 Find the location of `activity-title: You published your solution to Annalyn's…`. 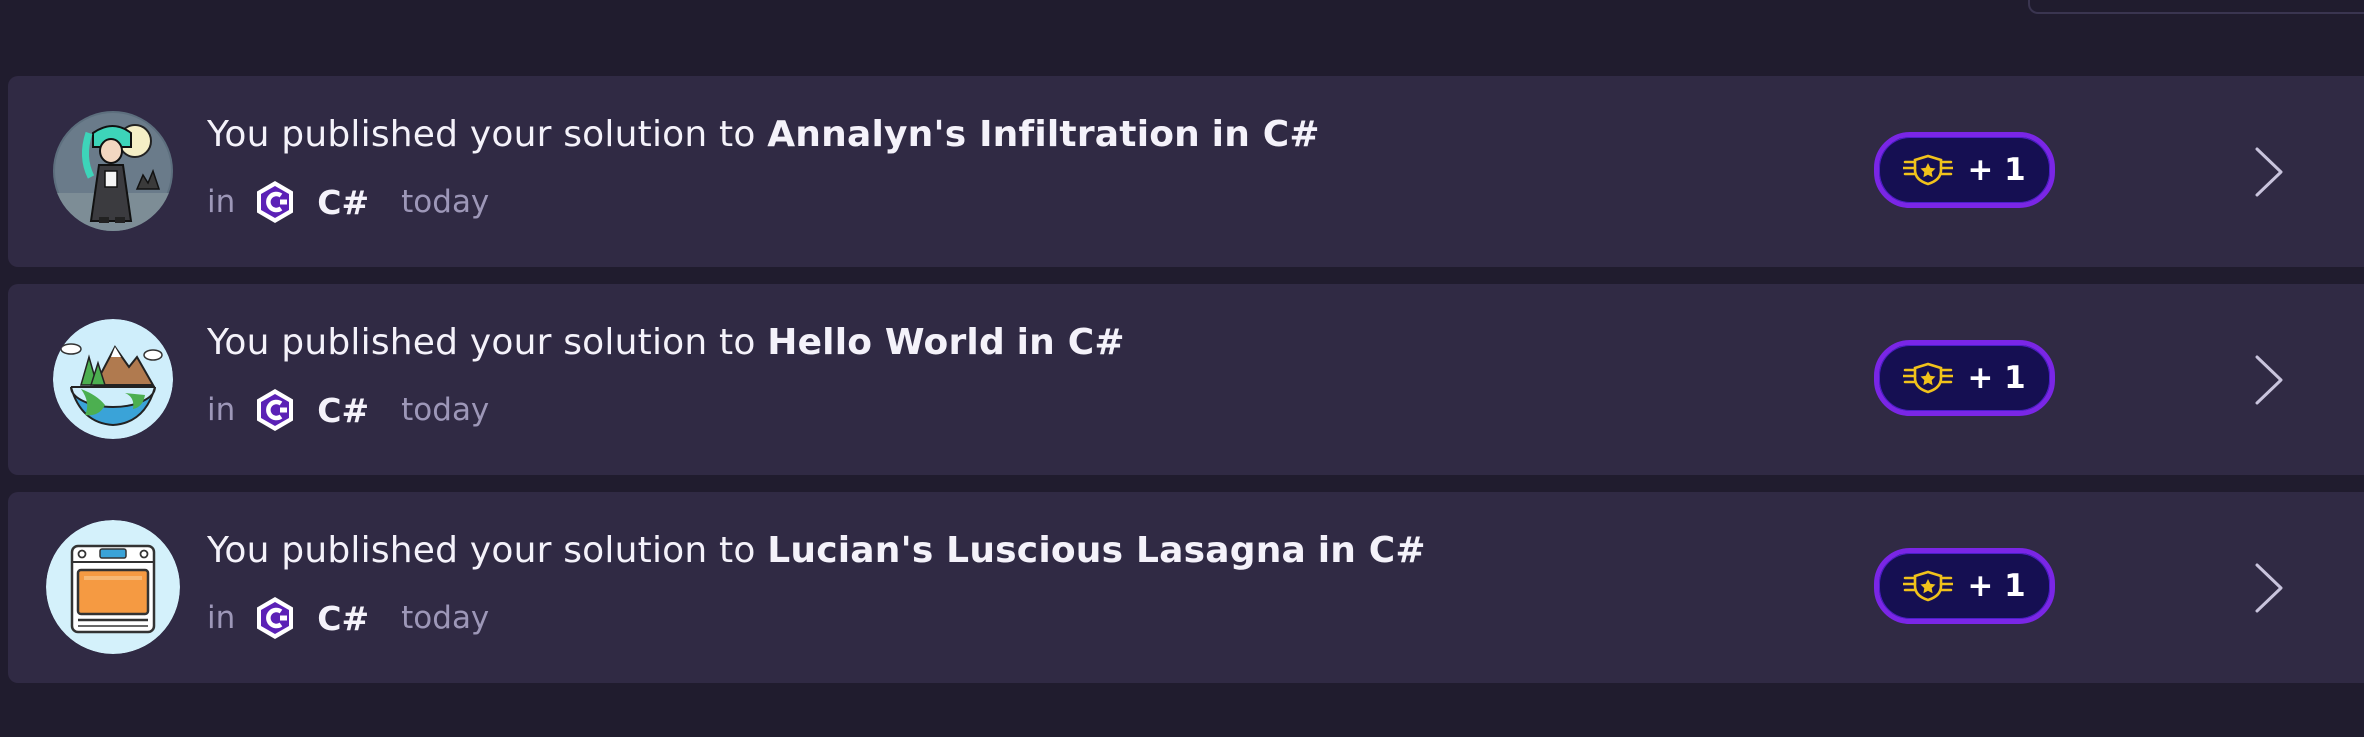

activity-title: You published your solution to Annalyn's… is located at coordinates (763, 134).